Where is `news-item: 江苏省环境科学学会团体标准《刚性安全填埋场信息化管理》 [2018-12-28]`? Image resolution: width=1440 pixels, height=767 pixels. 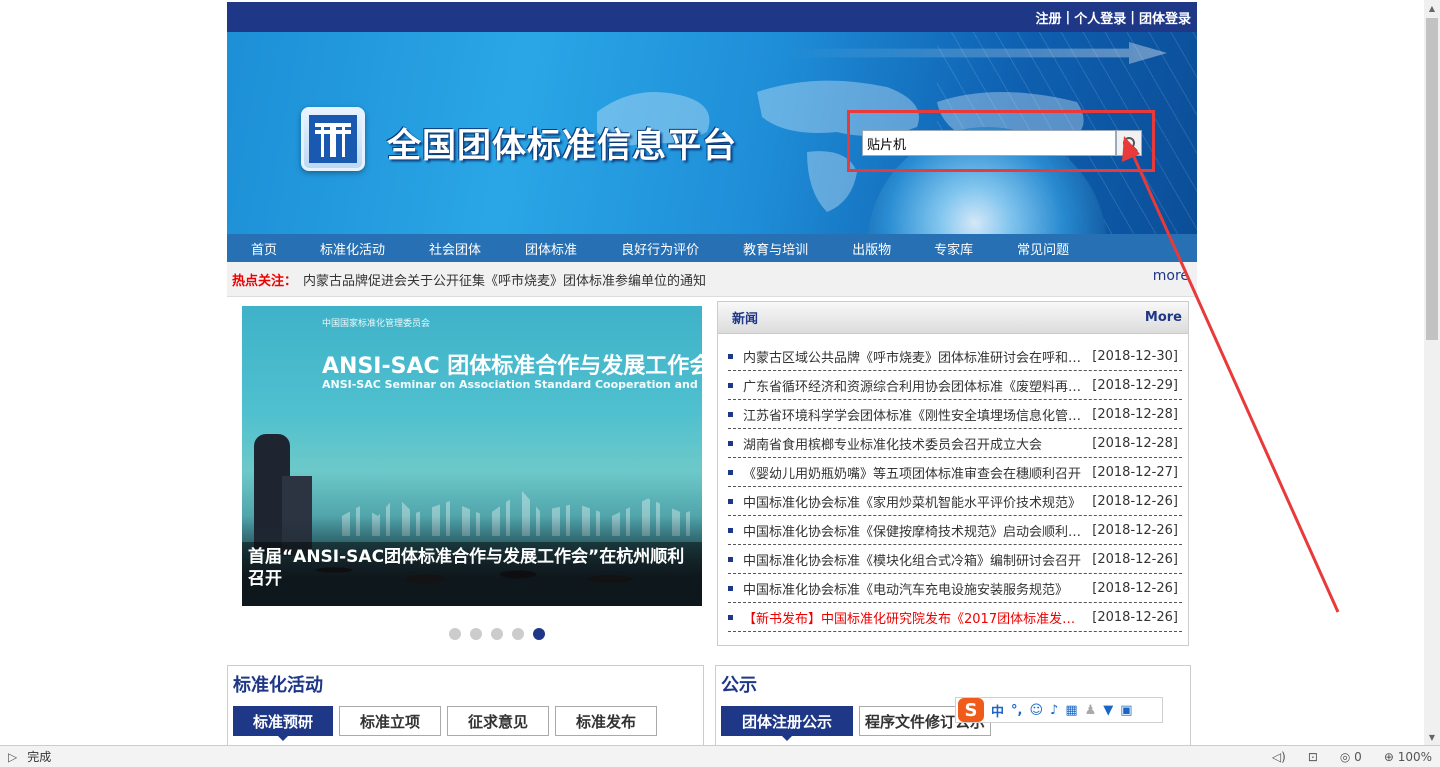 news-item: 江苏省环境科学学会团体标准《刚性安全填埋场信息化管理》 [2018-12-28] is located at coordinates (955, 414).